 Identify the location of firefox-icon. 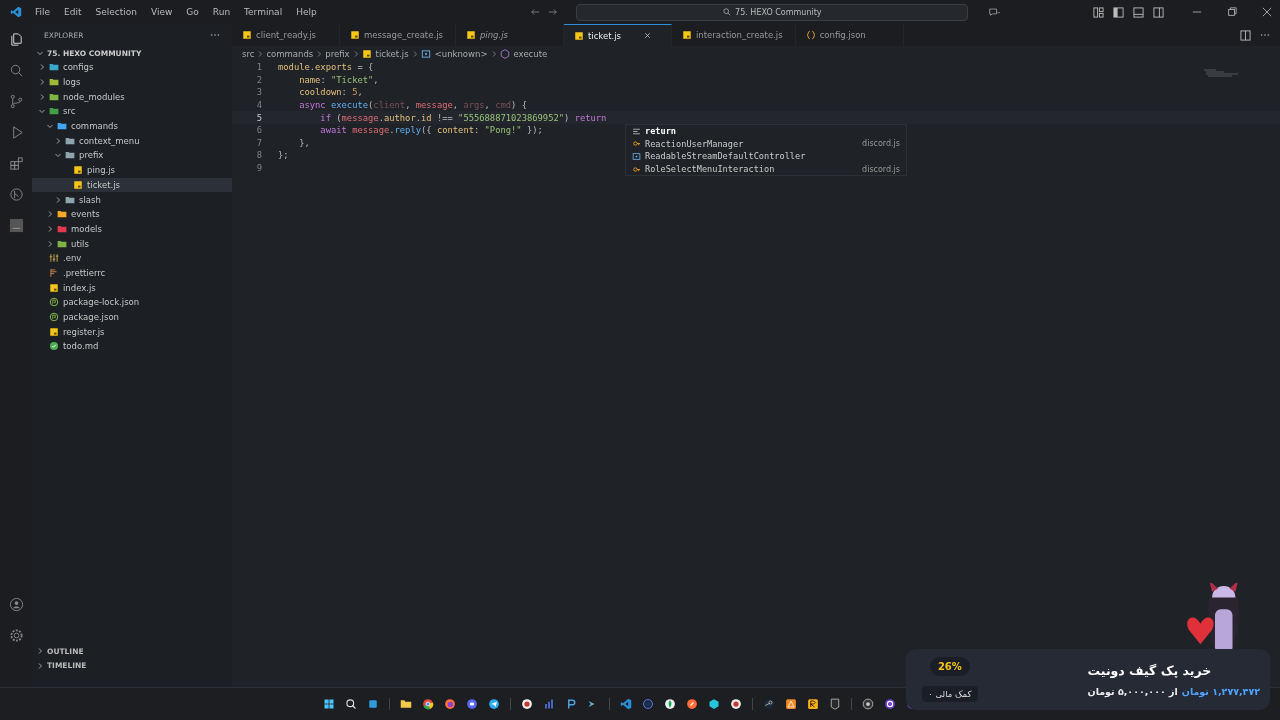
(449, 704).